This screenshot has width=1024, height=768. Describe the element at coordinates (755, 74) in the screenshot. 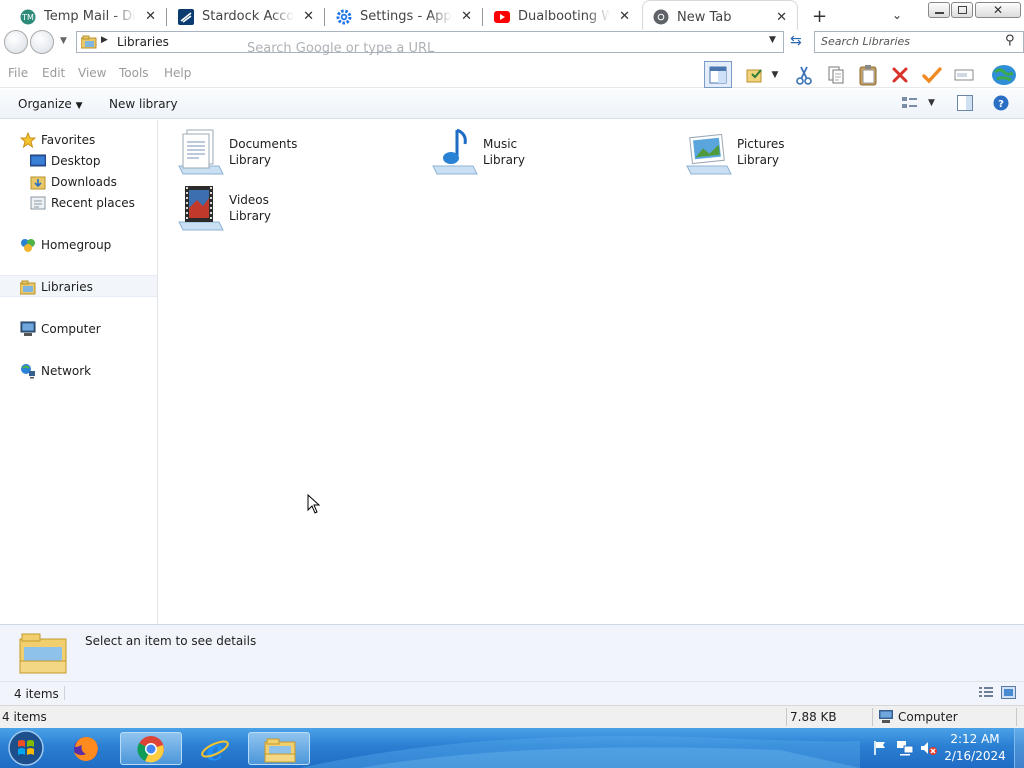

I see `checkbox-folder-icon` at that location.